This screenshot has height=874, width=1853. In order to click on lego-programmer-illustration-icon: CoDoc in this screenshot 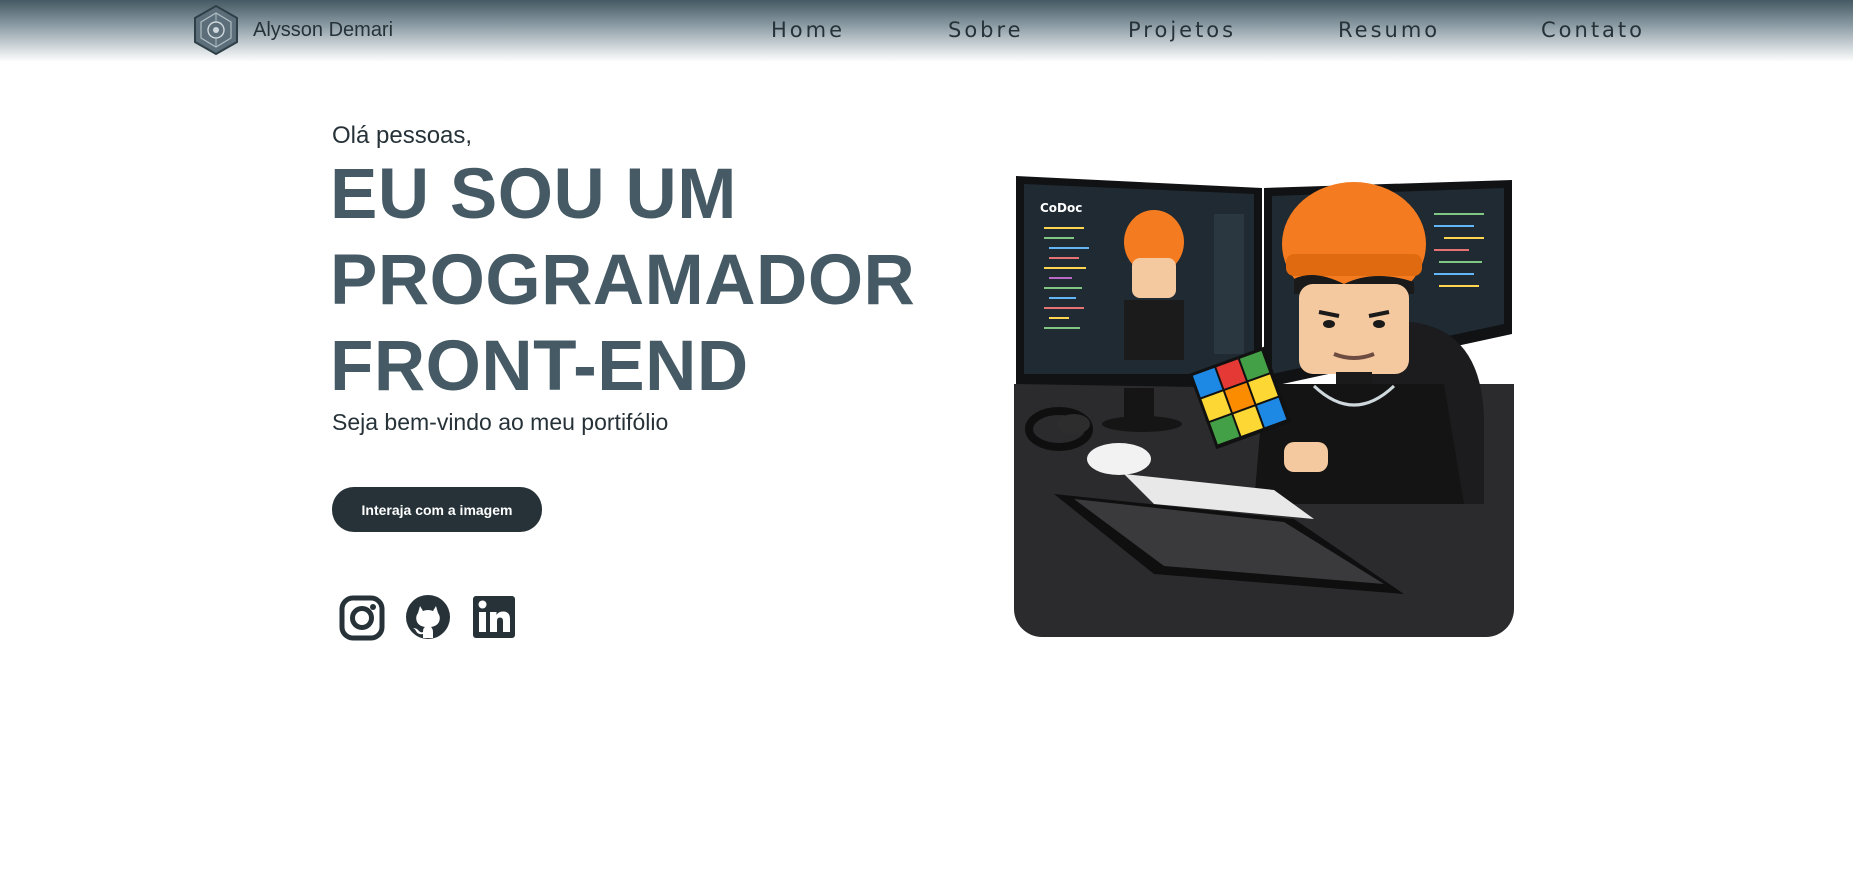, I will do `click(1264, 406)`.